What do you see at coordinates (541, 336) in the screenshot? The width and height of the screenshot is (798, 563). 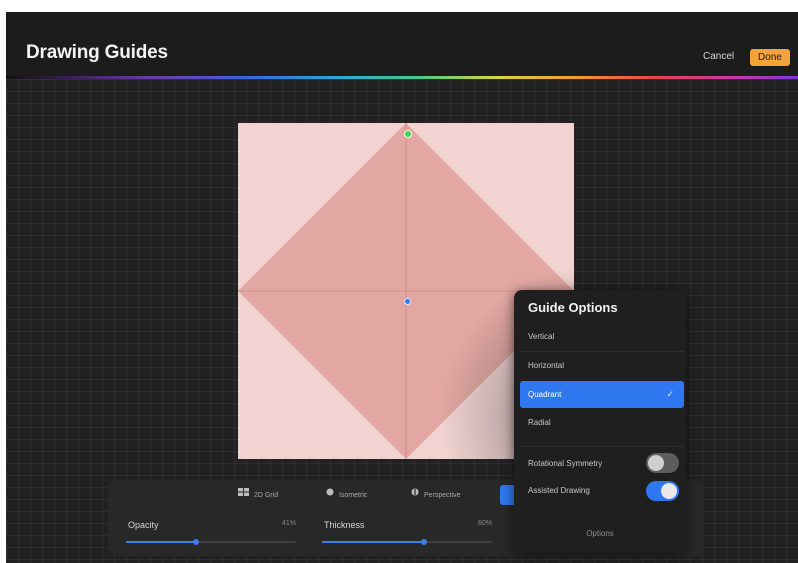 I see `option-vertical-label: Vertical` at bounding box center [541, 336].